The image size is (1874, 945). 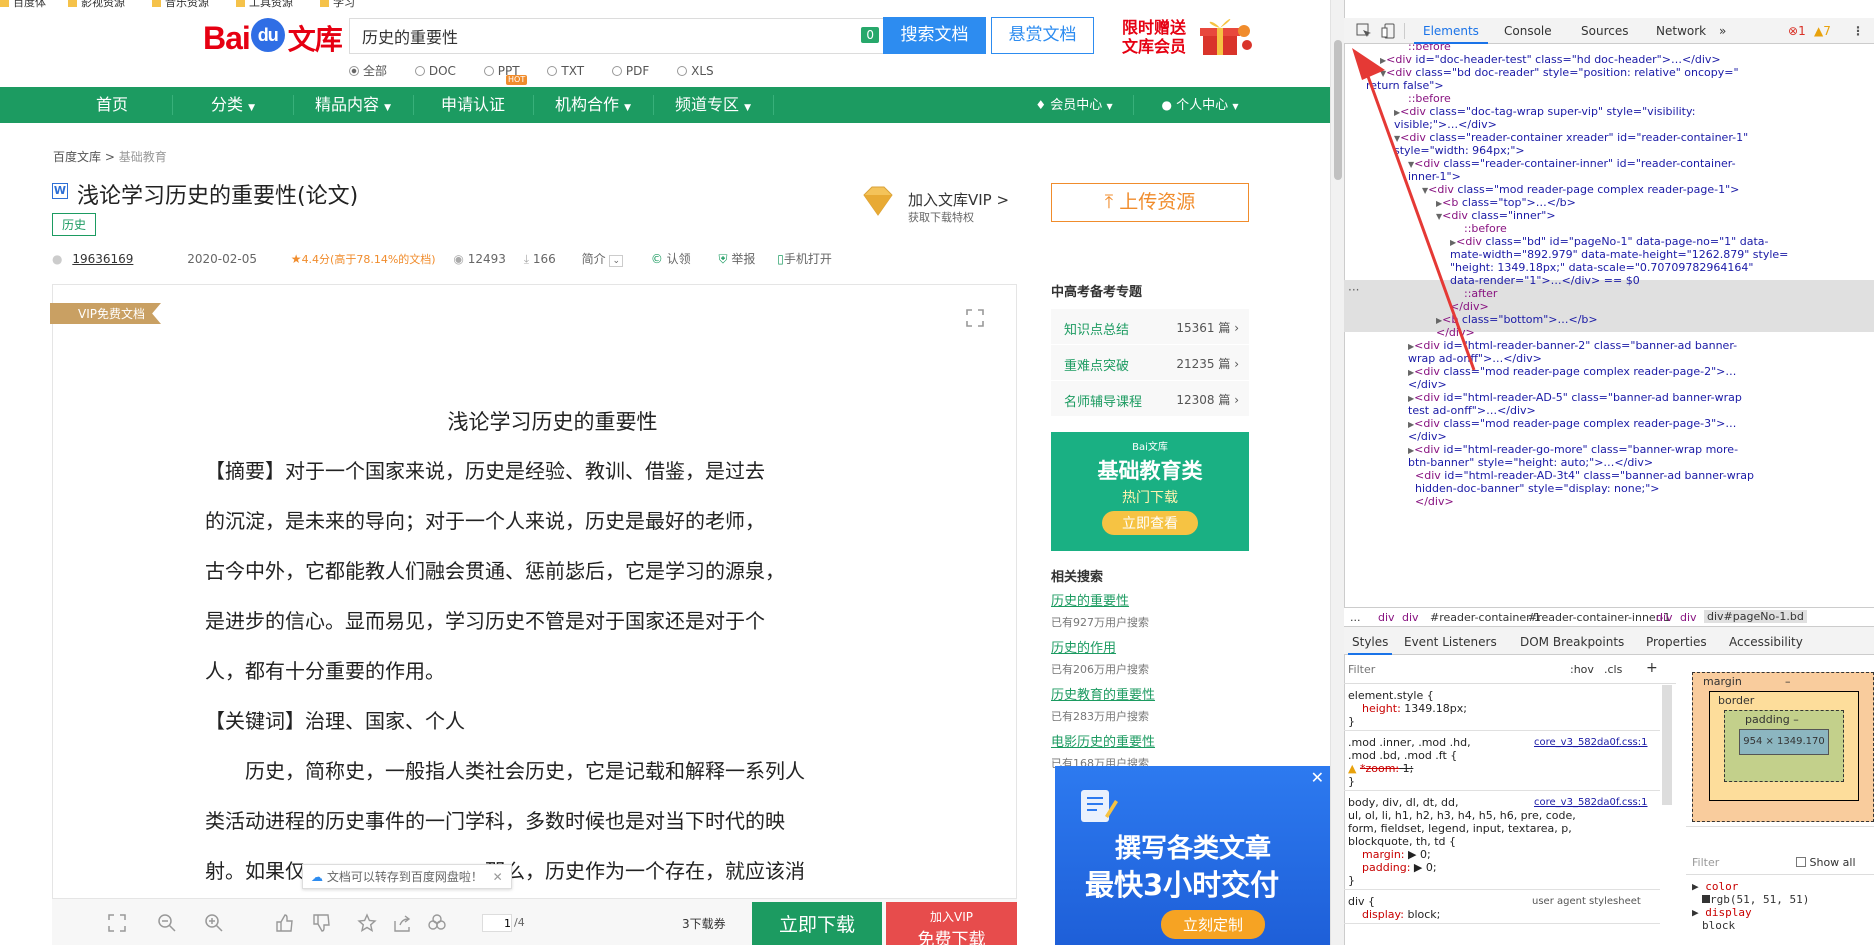 I want to click on topic-item: 知识点总结 15361 篇 ›, so click(x=1150, y=327).